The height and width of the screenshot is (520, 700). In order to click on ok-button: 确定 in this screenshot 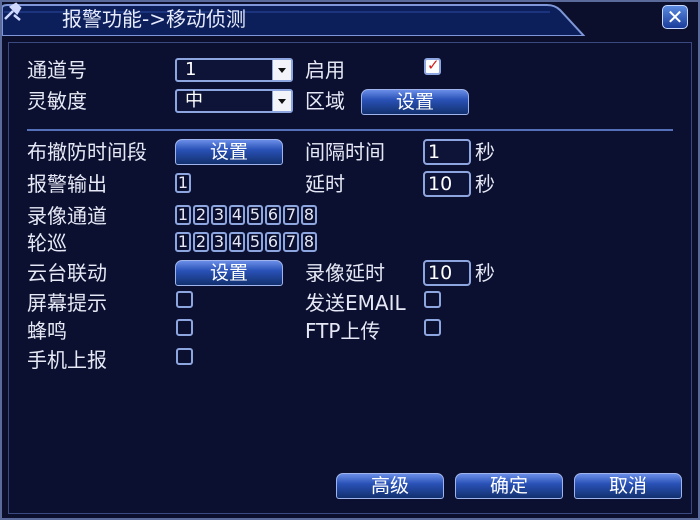, I will do `click(509, 486)`.